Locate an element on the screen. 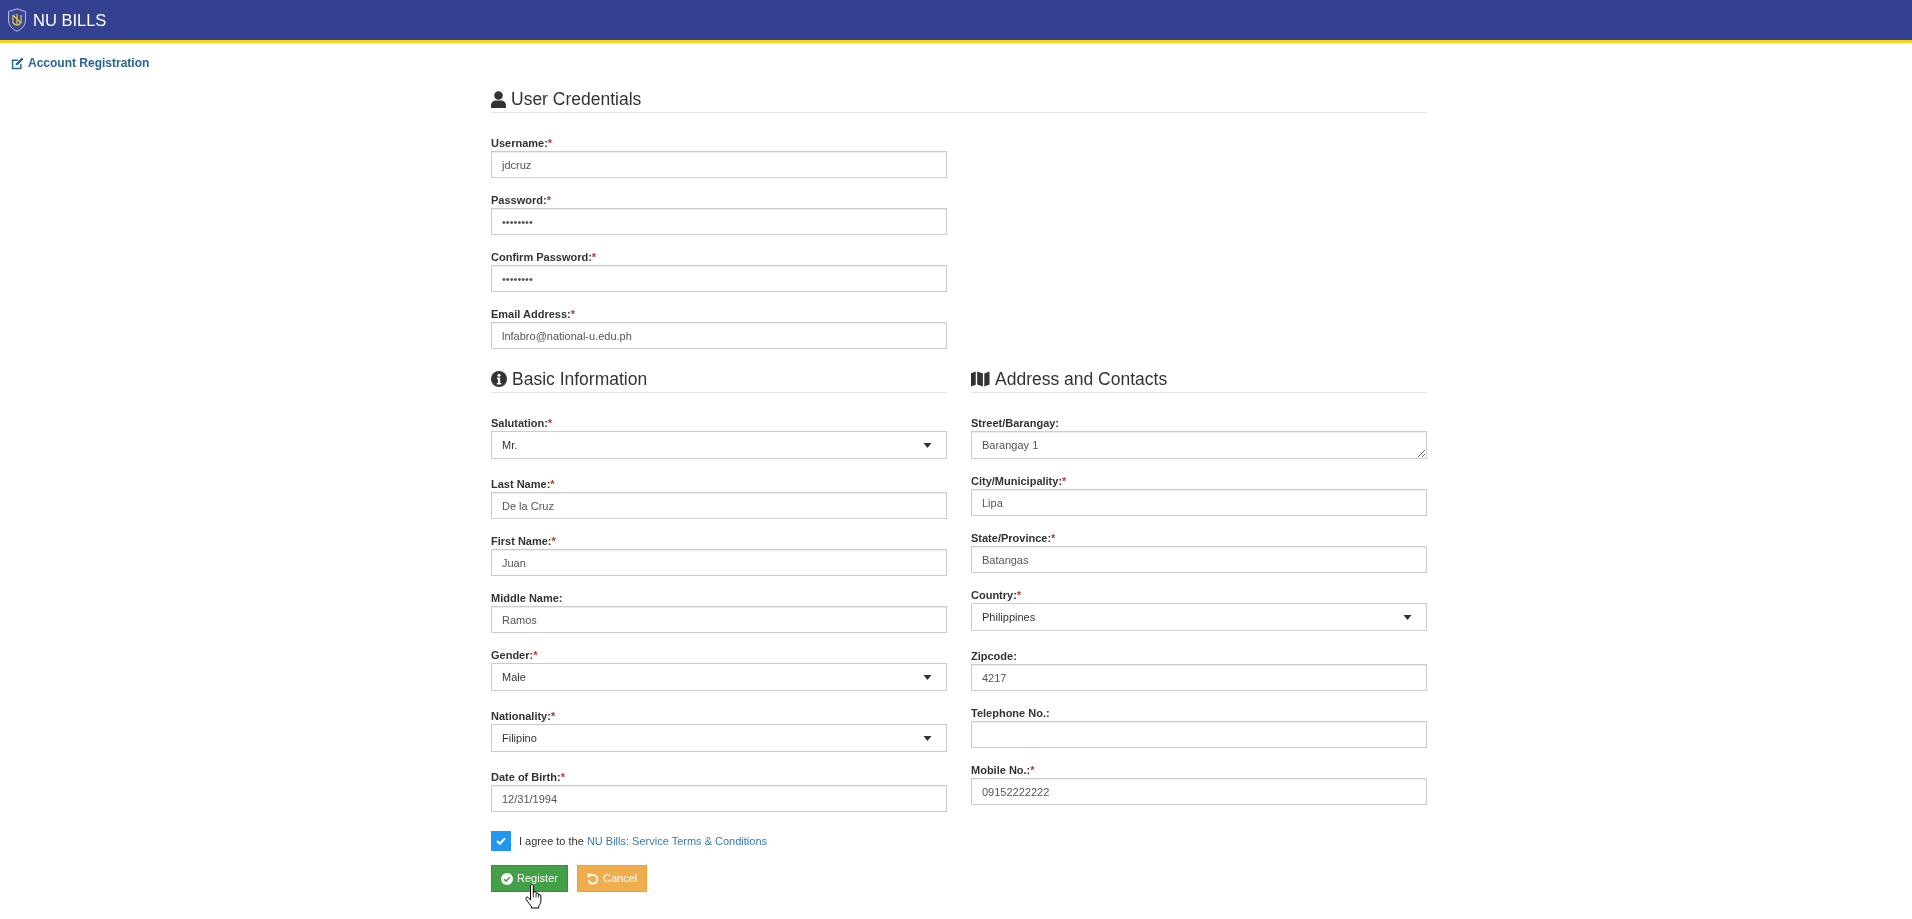 The height and width of the screenshot is (919, 1912). field-label: City/Municipality: is located at coordinates (1017, 481).